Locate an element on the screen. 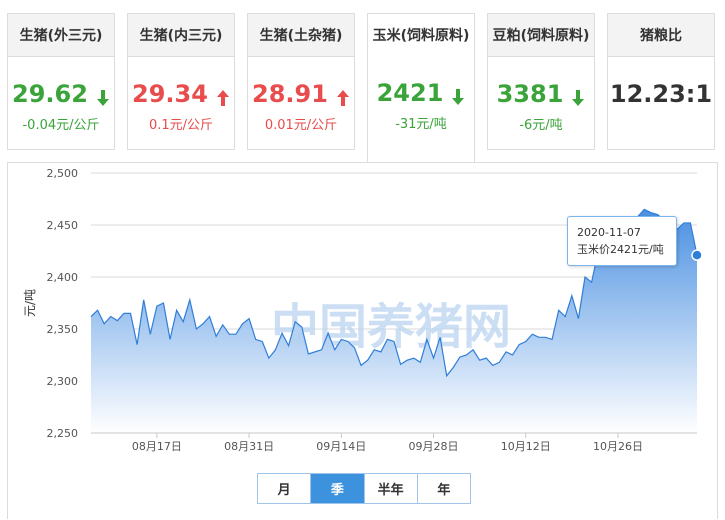 This screenshot has width=725, height=520. range-button-0: 月 is located at coordinates (285, 488).